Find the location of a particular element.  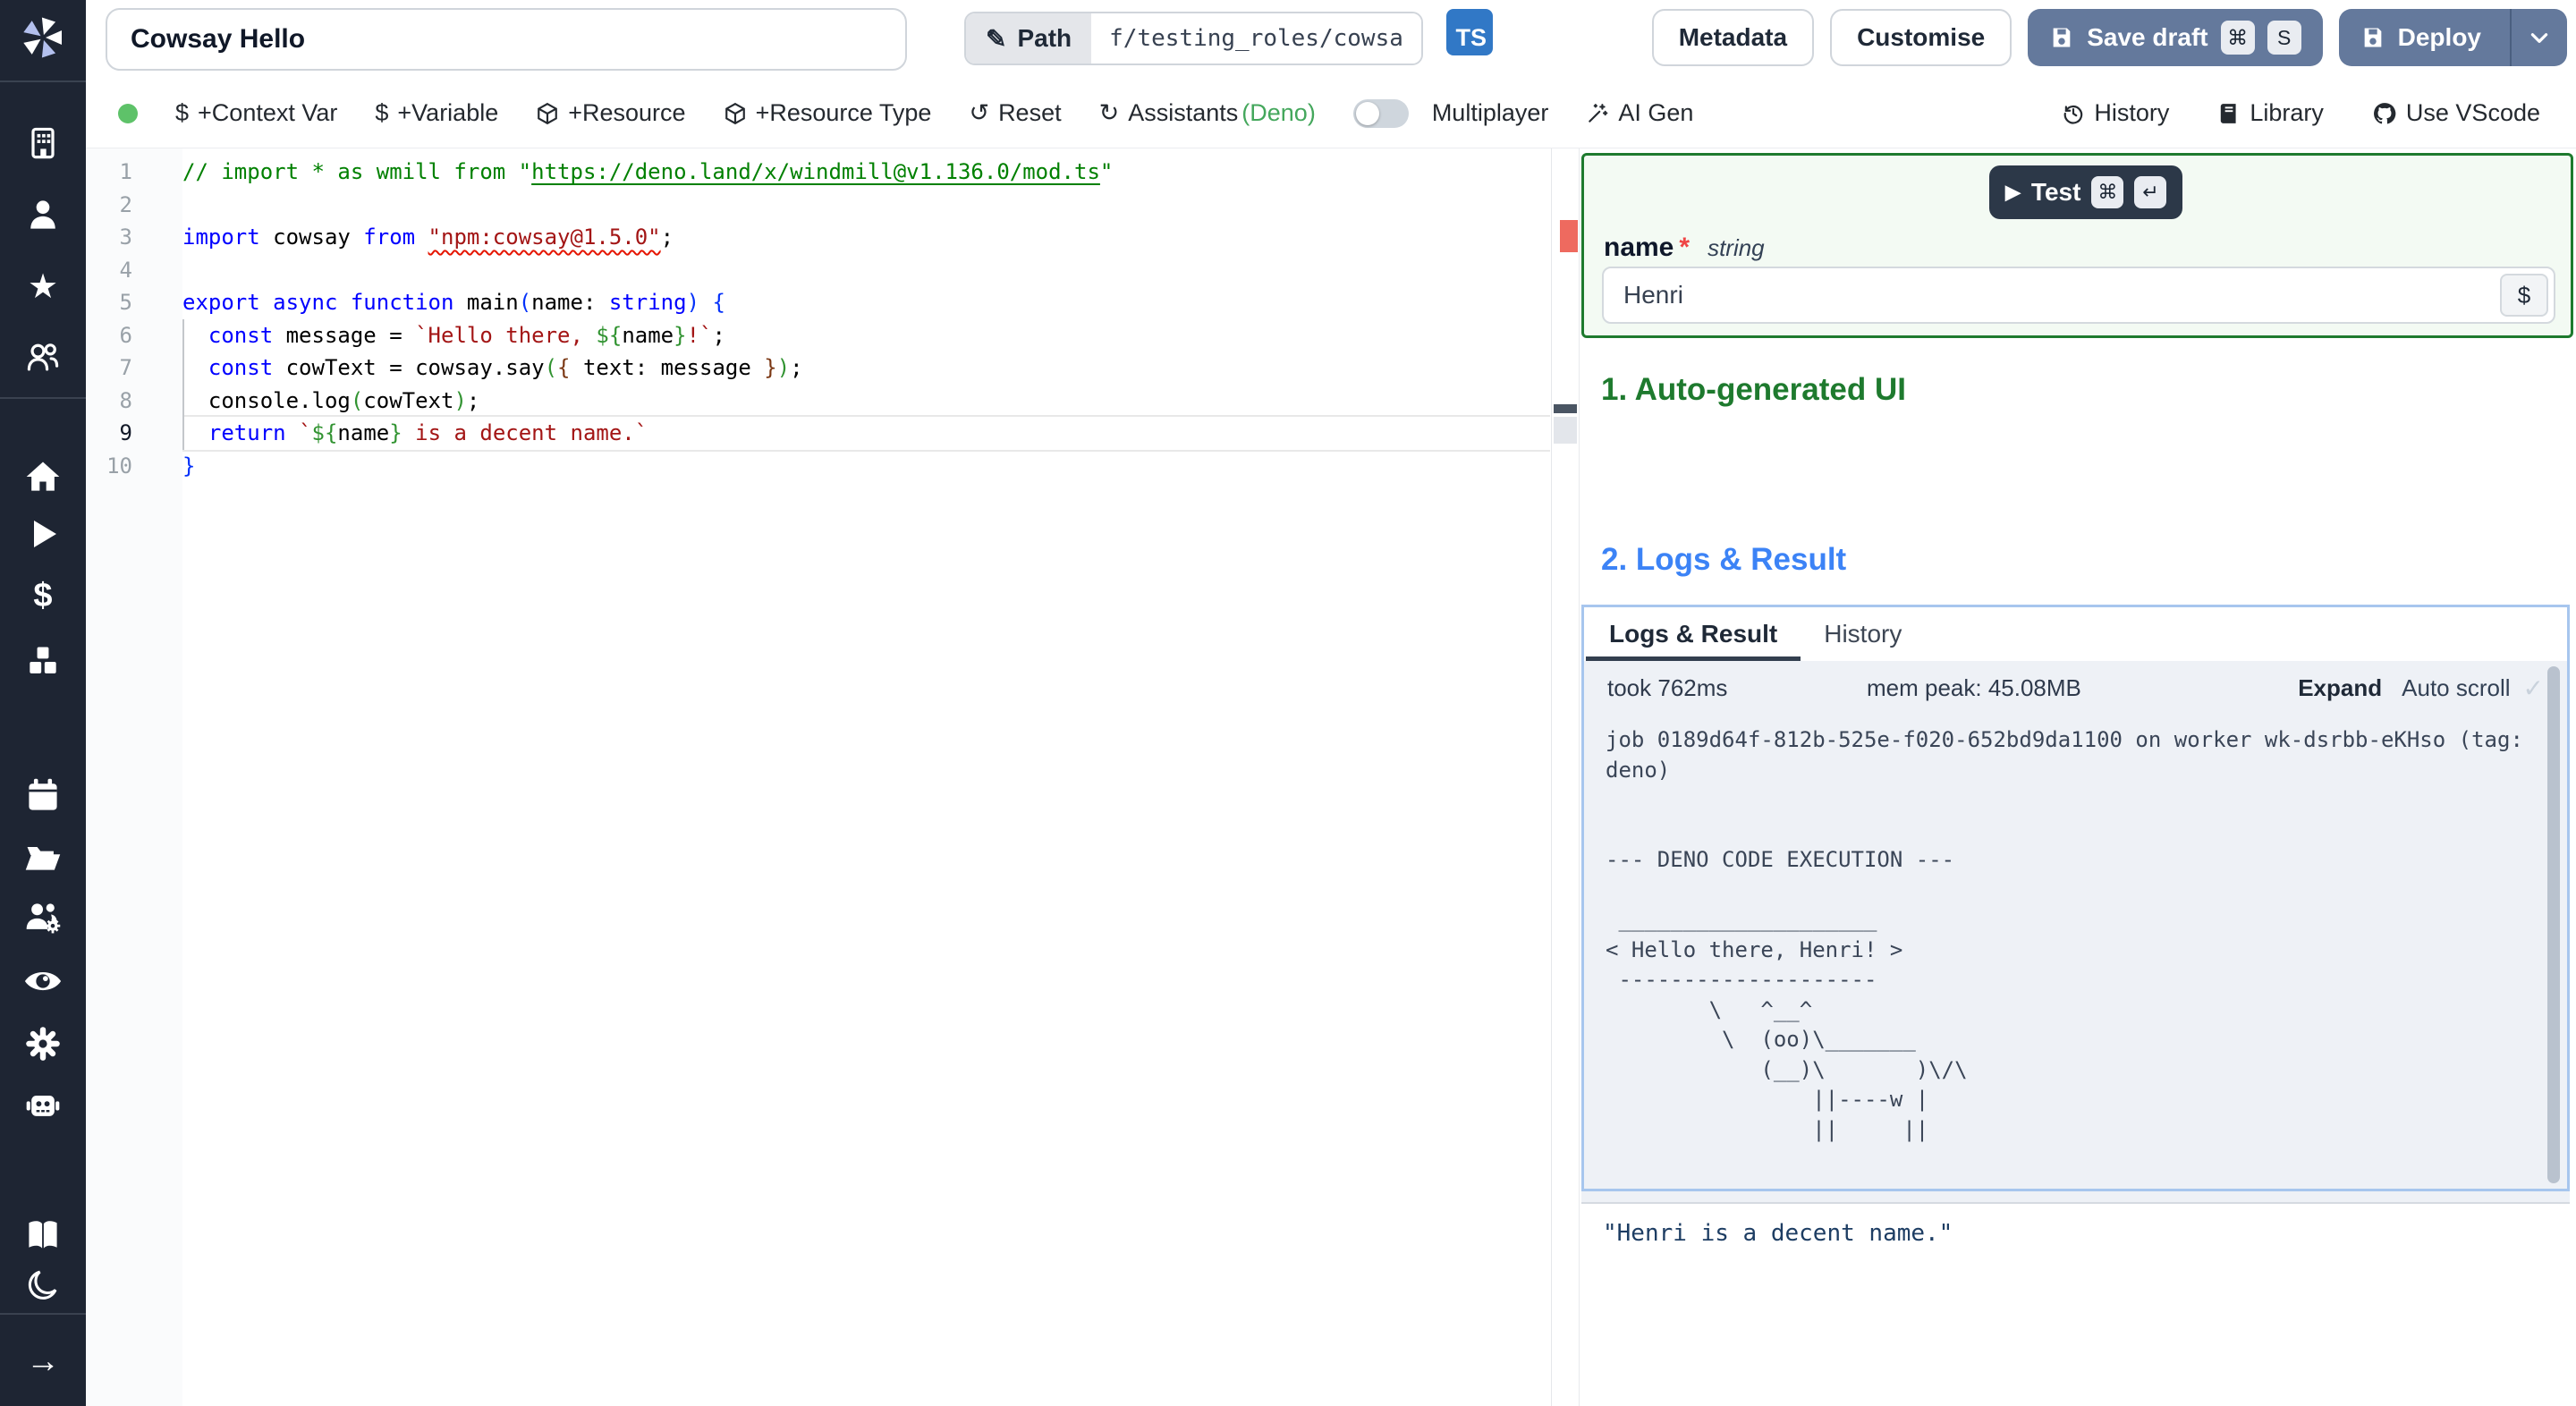

multiplayer-label: Multiplayer is located at coordinates (1490, 113).